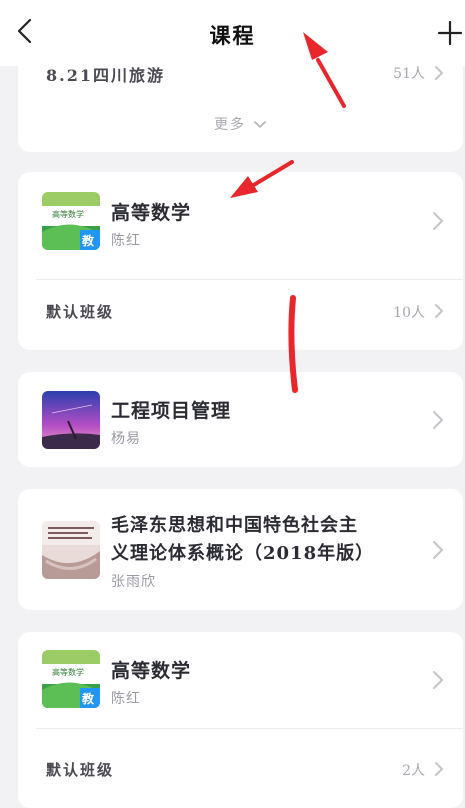 The height and width of the screenshot is (808, 465). Describe the element at coordinates (409, 74) in the screenshot. I see `class-count: 51人` at that location.